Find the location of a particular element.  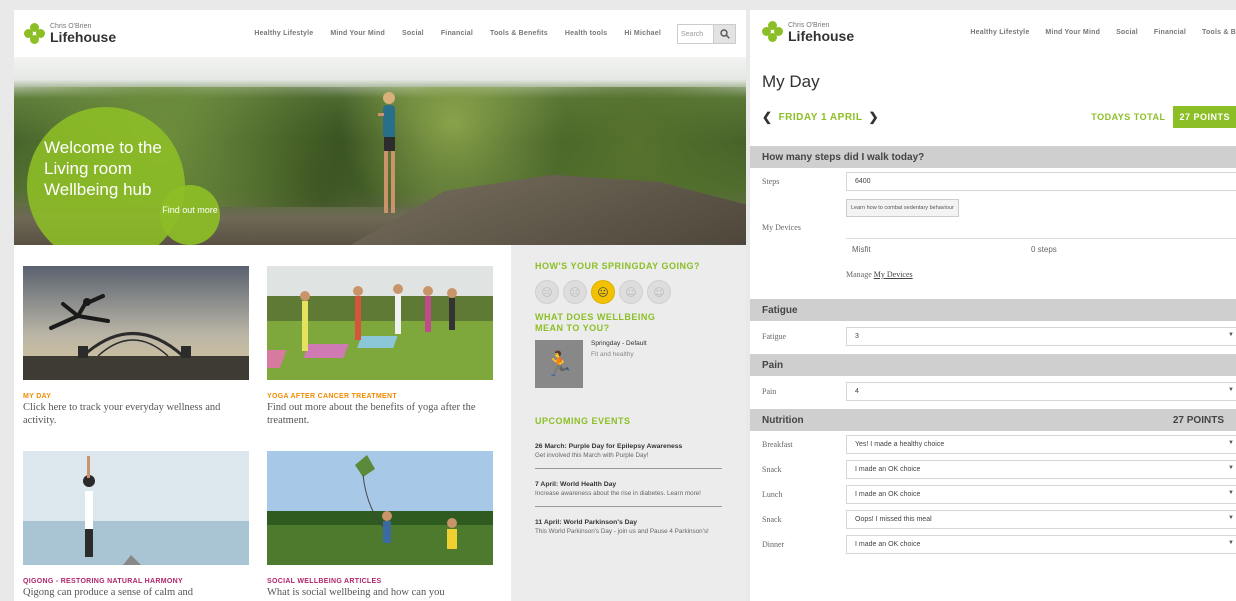

meal-row: Dinner I made an OK choice ▼ is located at coordinates (993, 544).